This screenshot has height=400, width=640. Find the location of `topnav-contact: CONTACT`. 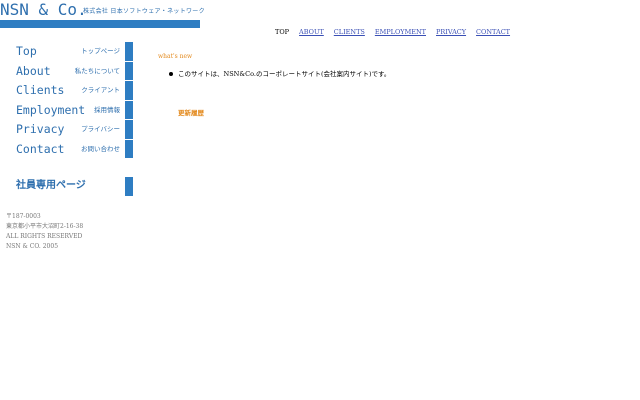

topnav-contact: CONTACT is located at coordinates (493, 32).